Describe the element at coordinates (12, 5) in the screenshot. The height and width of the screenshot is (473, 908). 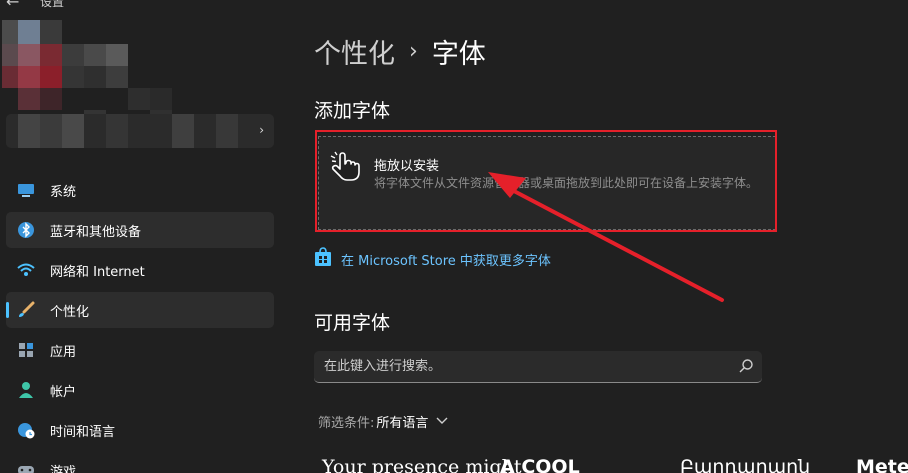
I see `back-arrow-icon: ←` at that location.